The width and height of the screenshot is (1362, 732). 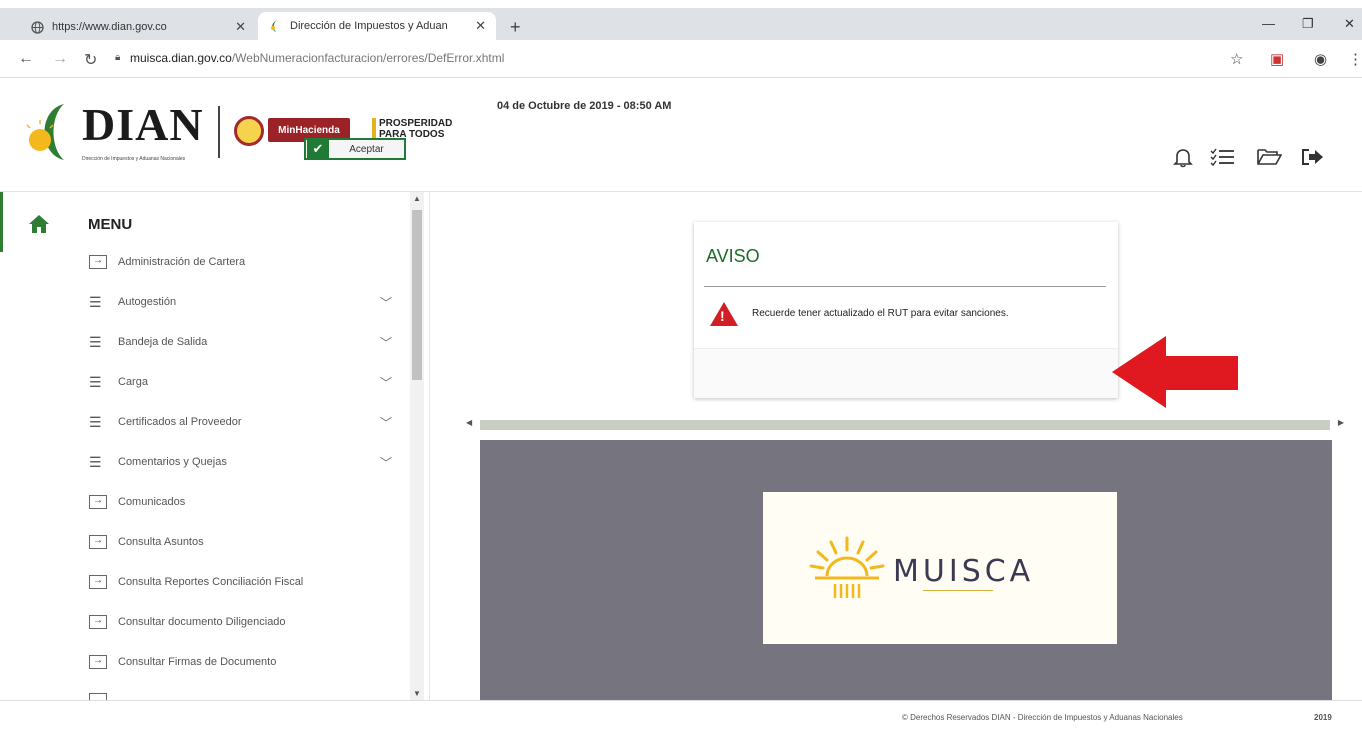 What do you see at coordinates (515, 27) in the screenshot?
I see `new-tab-icon: +` at bounding box center [515, 27].